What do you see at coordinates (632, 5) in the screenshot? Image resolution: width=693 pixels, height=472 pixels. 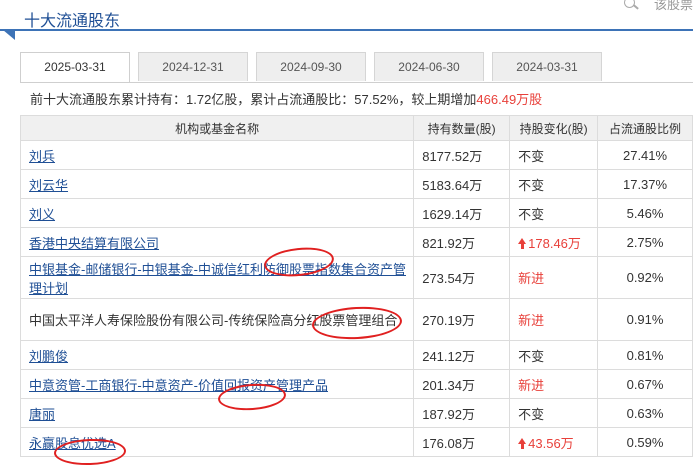 I see `search-icon` at bounding box center [632, 5].